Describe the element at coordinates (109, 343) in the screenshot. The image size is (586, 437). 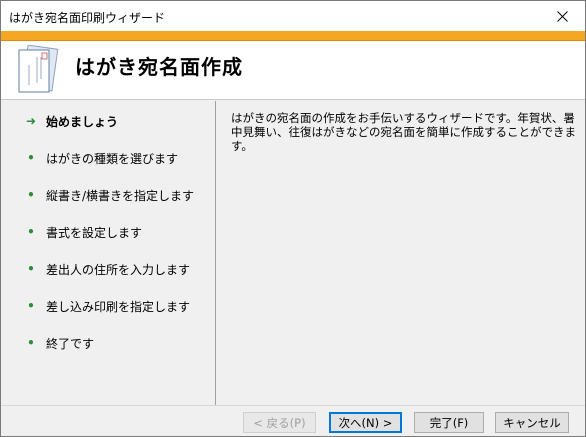
I see `step-item-finish: • 終了です` at that location.